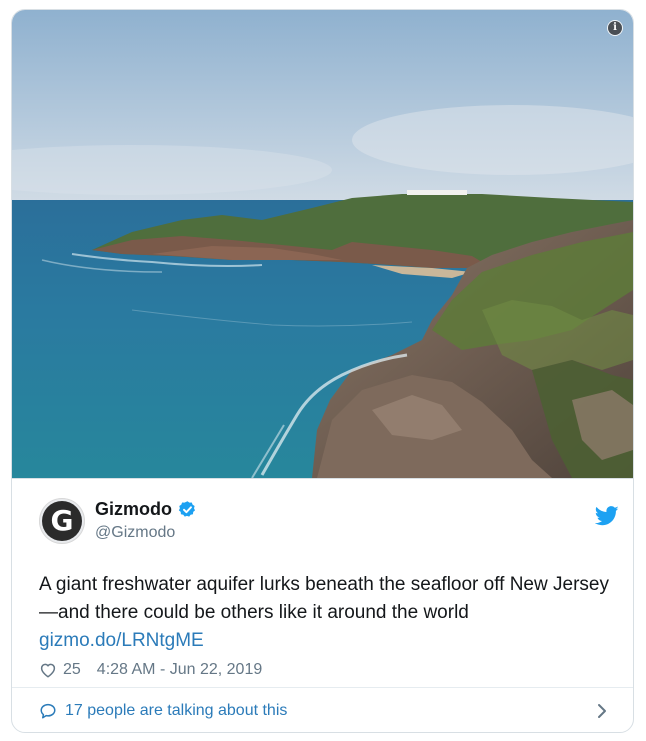  What do you see at coordinates (72, 669) in the screenshot?
I see `like-count: 25` at bounding box center [72, 669].